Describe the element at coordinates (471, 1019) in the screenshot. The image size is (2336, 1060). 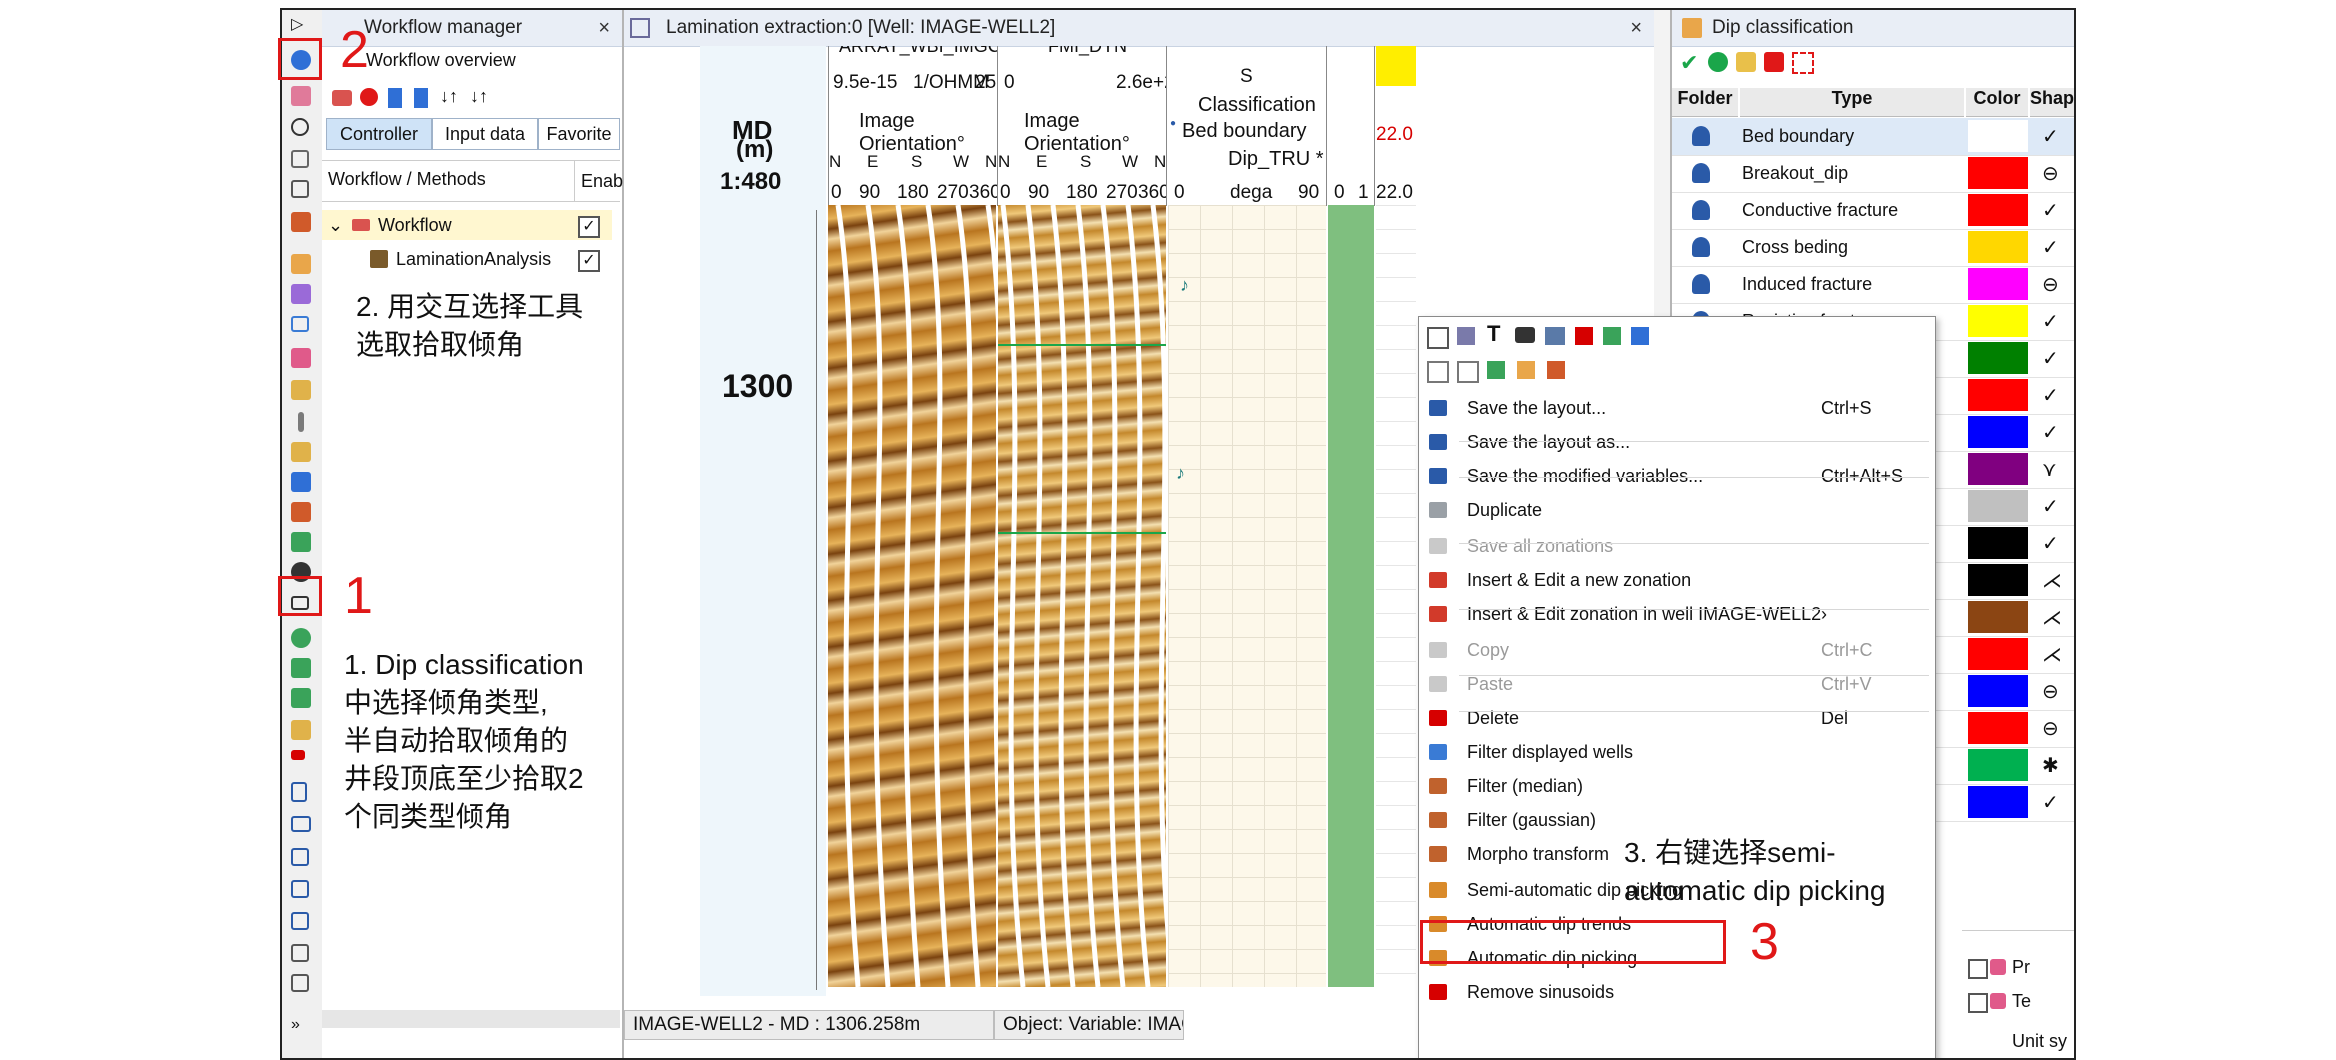
I see `workflow-hscrollbar` at that location.